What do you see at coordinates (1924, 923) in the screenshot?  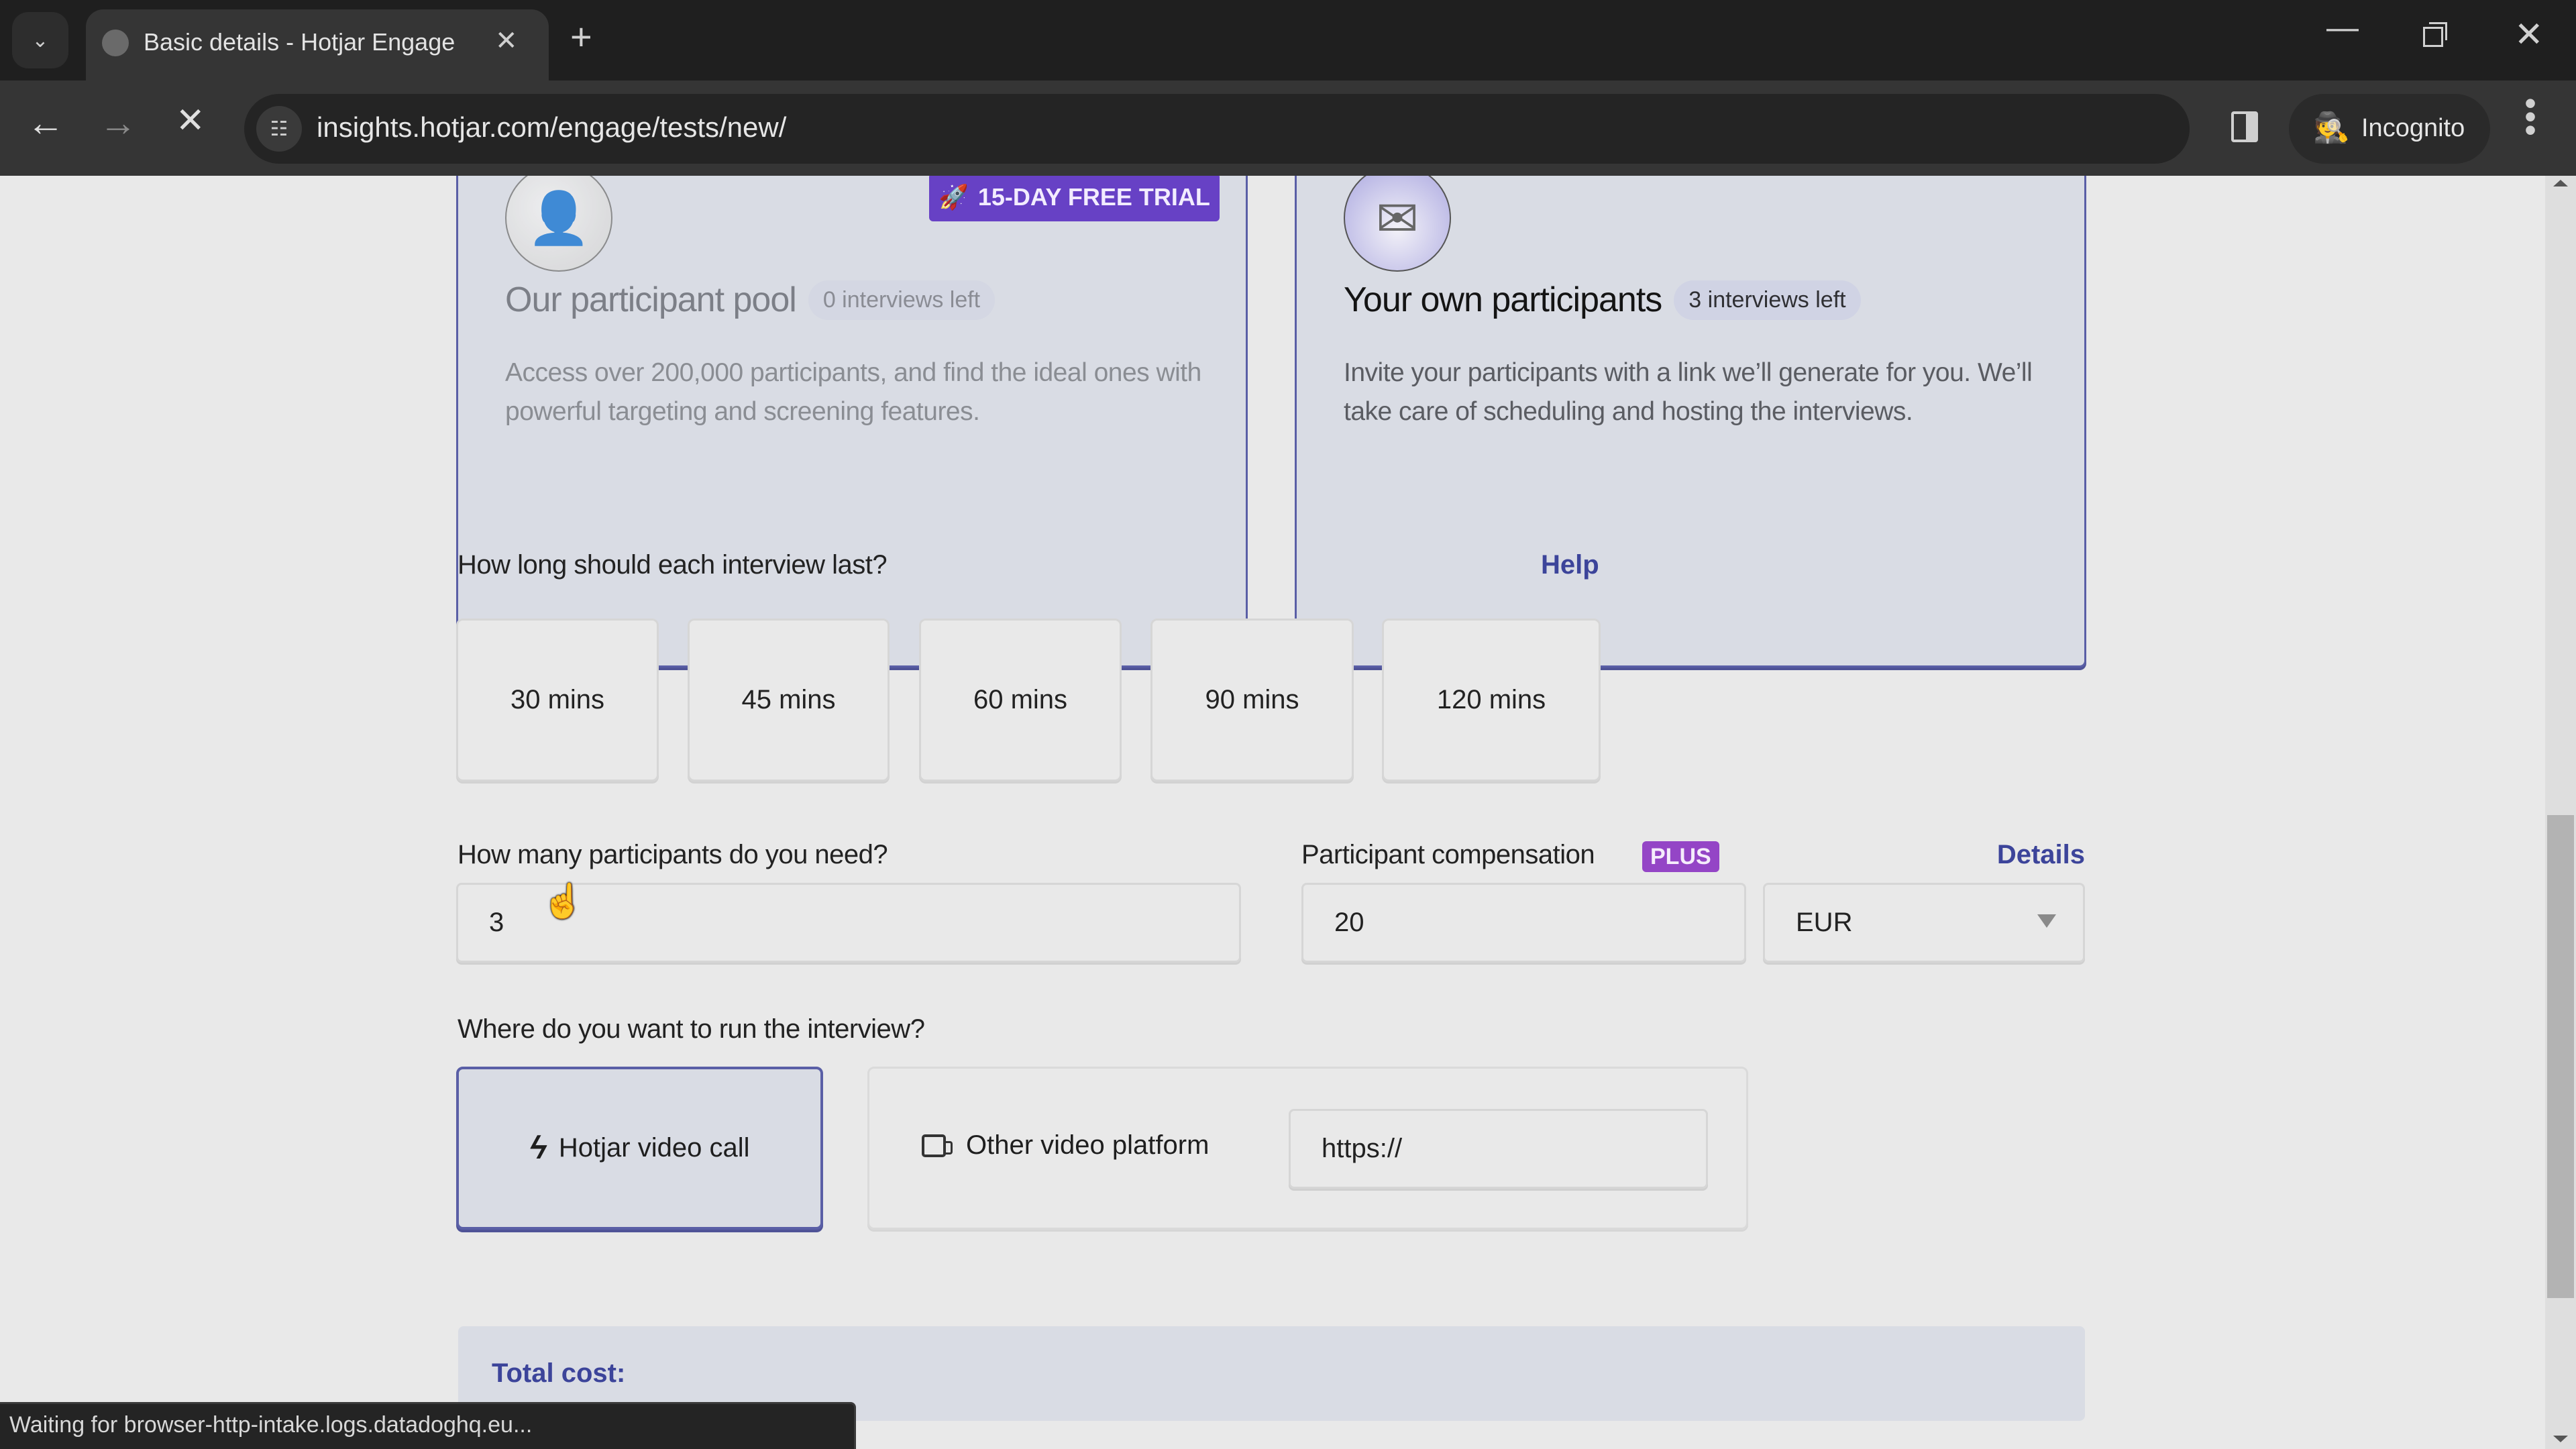 I see `currency-select: EUR` at bounding box center [1924, 923].